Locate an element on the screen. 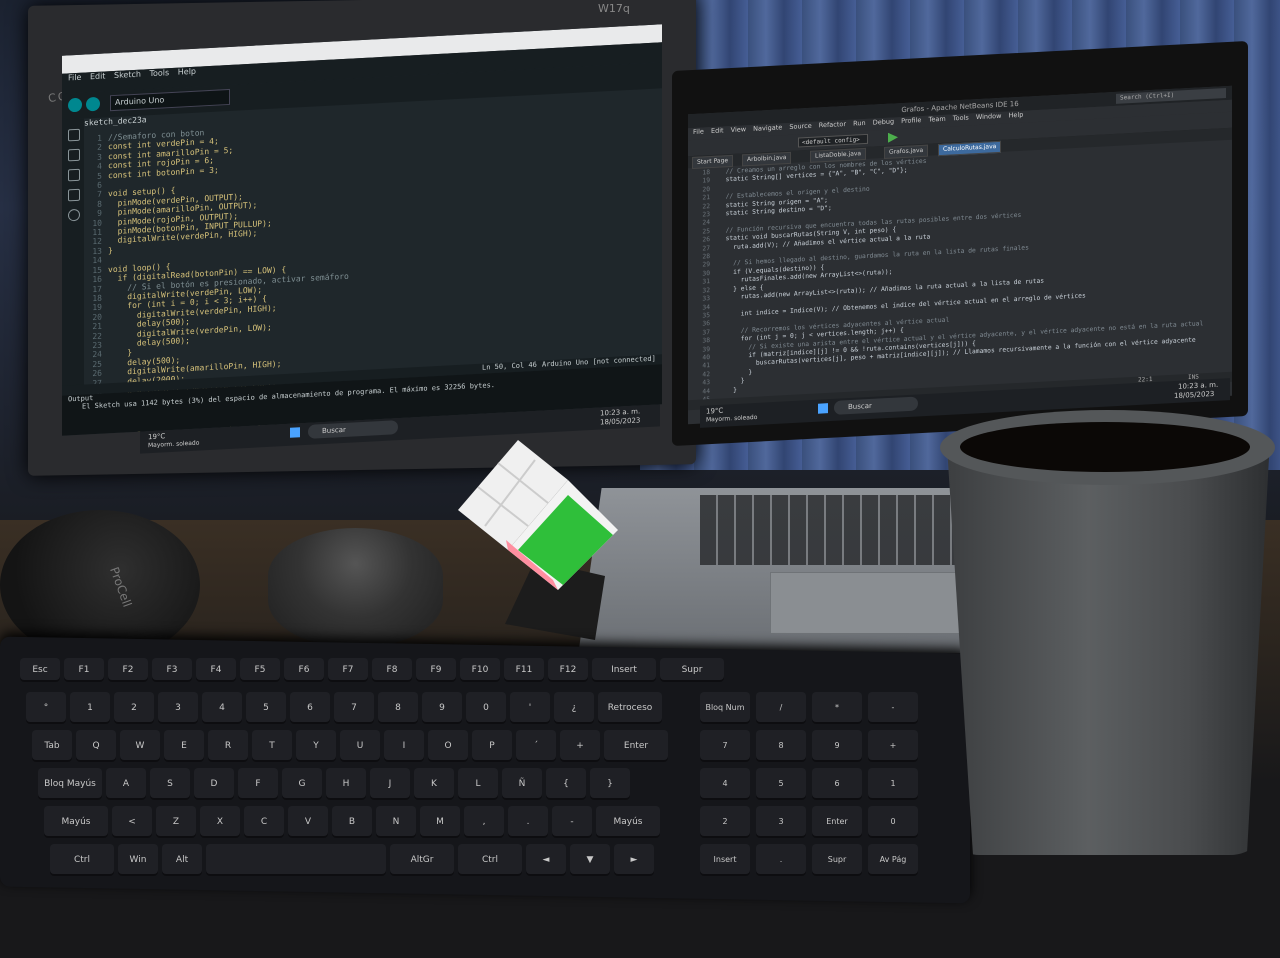 Image resolution: width=1280 pixels, height=958 pixels. key: ¿ is located at coordinates (574, 708).